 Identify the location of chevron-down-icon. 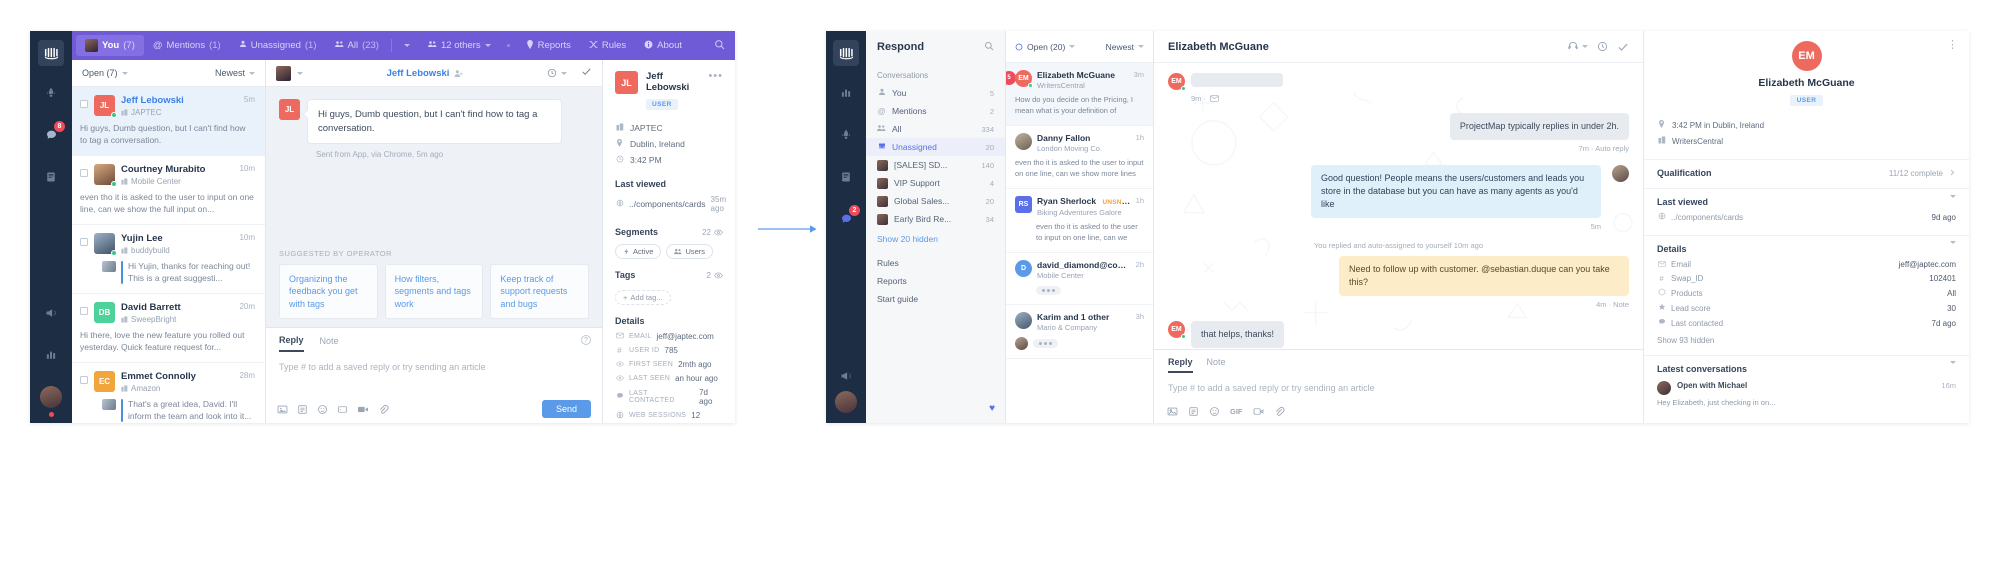
(300, 73).